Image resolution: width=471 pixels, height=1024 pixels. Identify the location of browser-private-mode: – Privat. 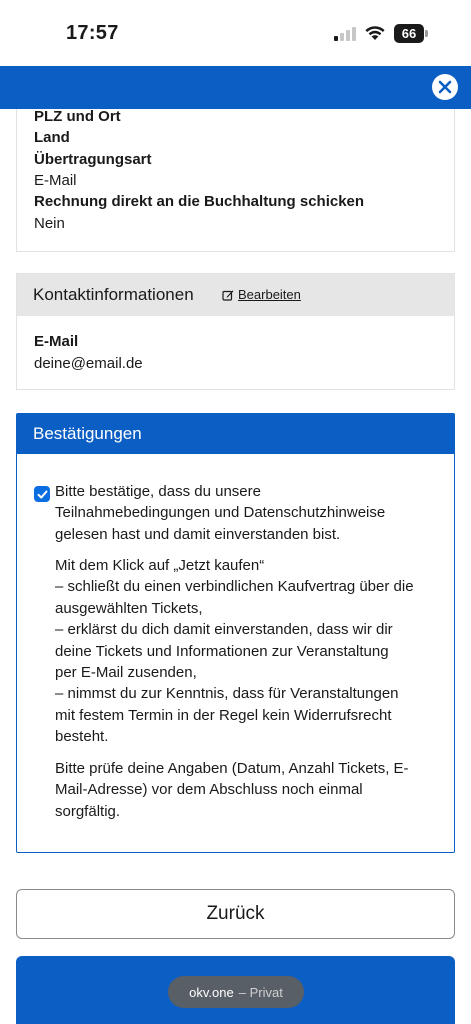
(260, 992).